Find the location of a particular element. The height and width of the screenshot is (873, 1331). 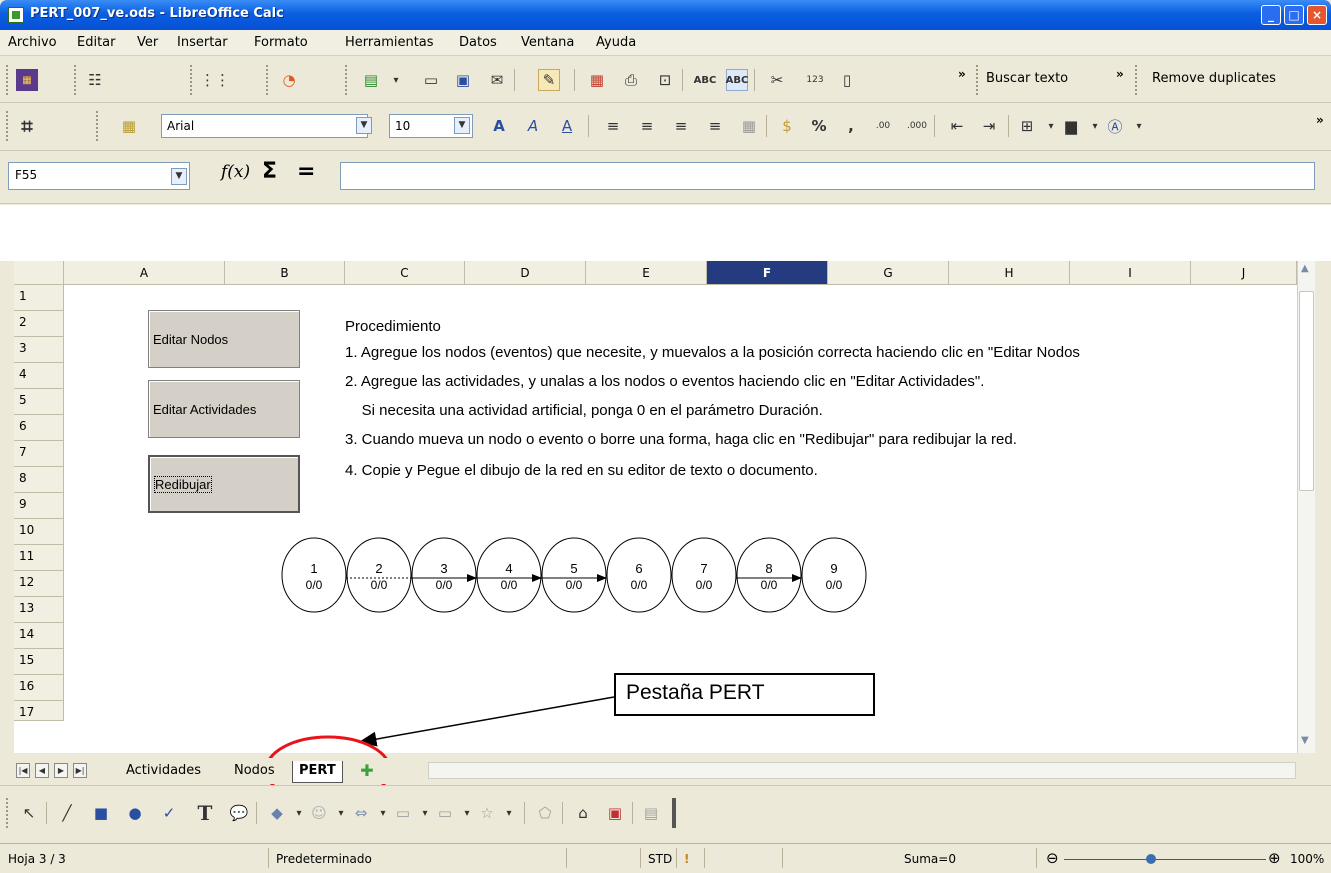

menu-formato: Formato is located at coordinates (281, 42).